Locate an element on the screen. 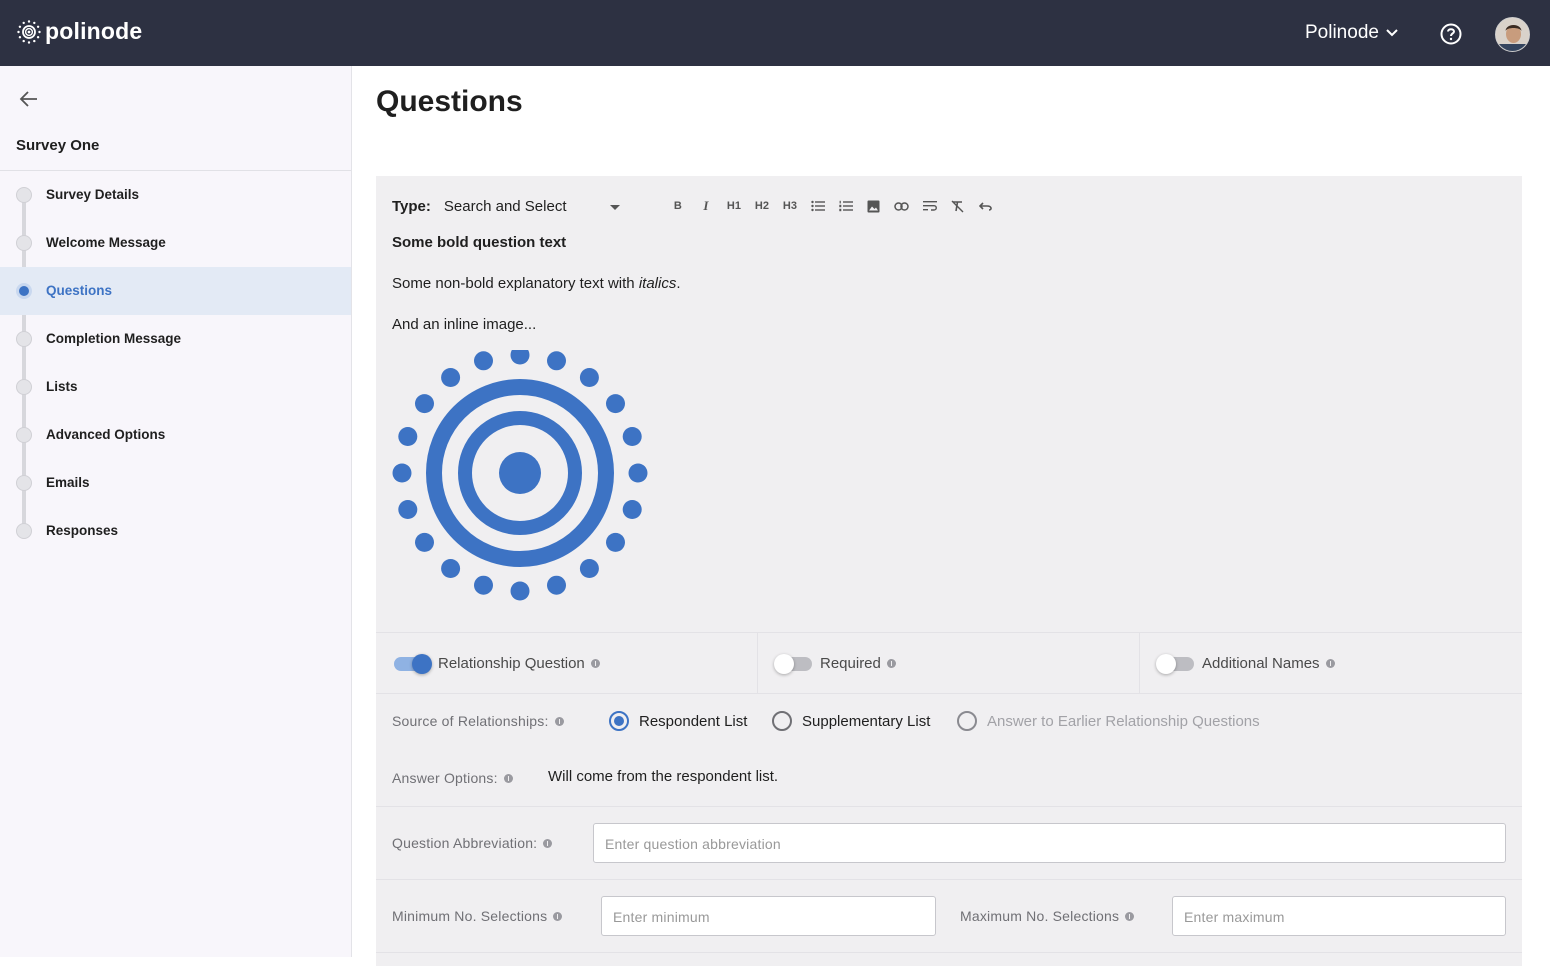 This screenshot has width=1550, height=966. italic-button-label: I is located at coordinates (706, 205).